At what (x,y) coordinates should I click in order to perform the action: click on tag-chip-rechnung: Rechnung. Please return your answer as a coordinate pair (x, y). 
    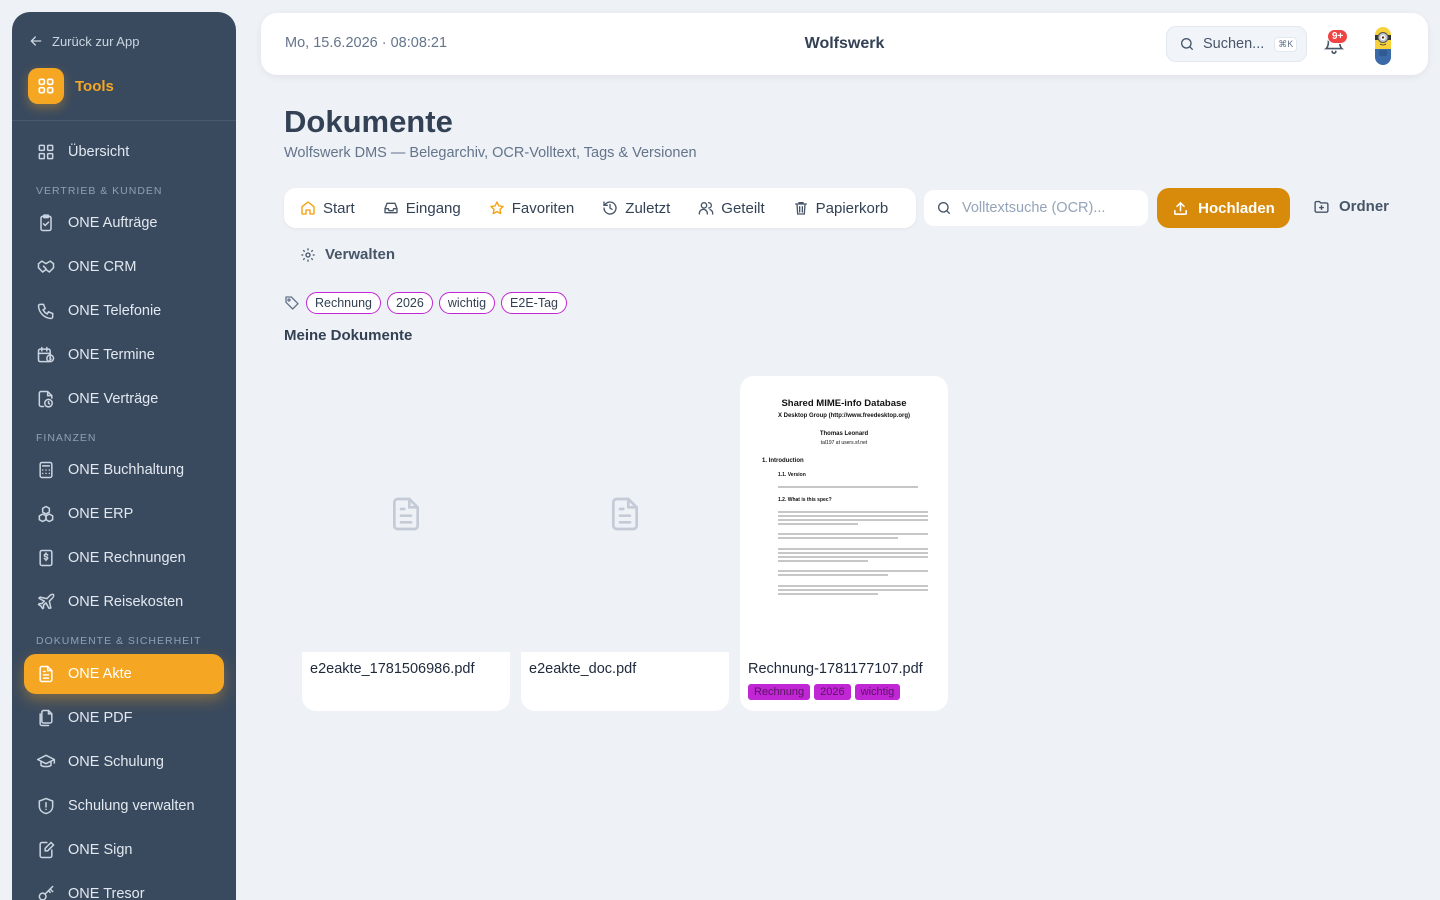
    Looking at the image, I should click on (343, 303).